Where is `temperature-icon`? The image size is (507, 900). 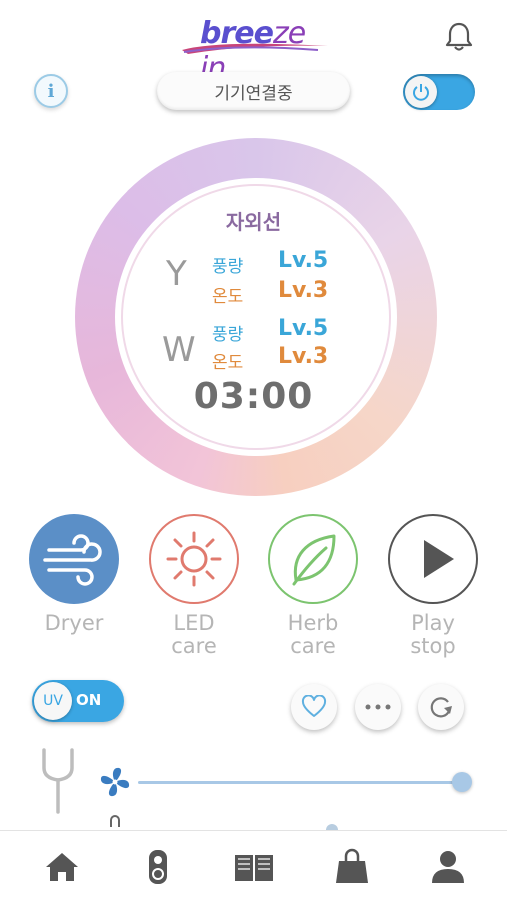 temperature-icon is located at coordinates (115, 821).